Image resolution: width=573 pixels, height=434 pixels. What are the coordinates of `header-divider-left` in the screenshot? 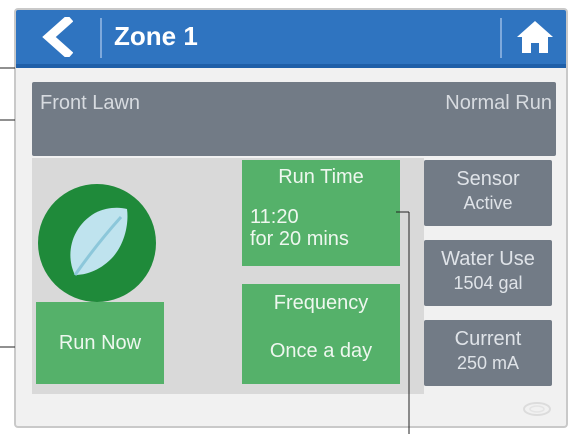 It's located at (101, 38).